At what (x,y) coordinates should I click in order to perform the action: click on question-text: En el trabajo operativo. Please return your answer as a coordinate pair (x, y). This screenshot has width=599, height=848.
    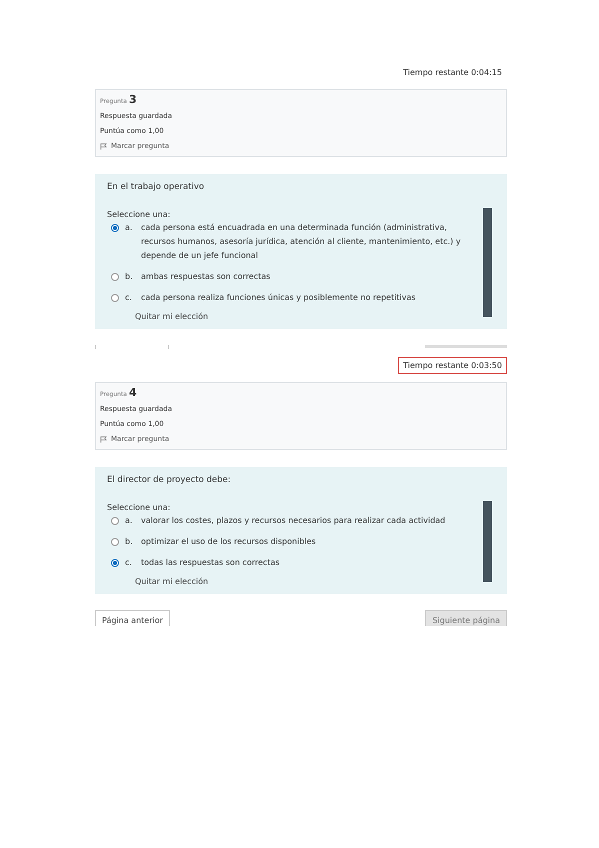
    Looking at the image, I should click on (156, 187).